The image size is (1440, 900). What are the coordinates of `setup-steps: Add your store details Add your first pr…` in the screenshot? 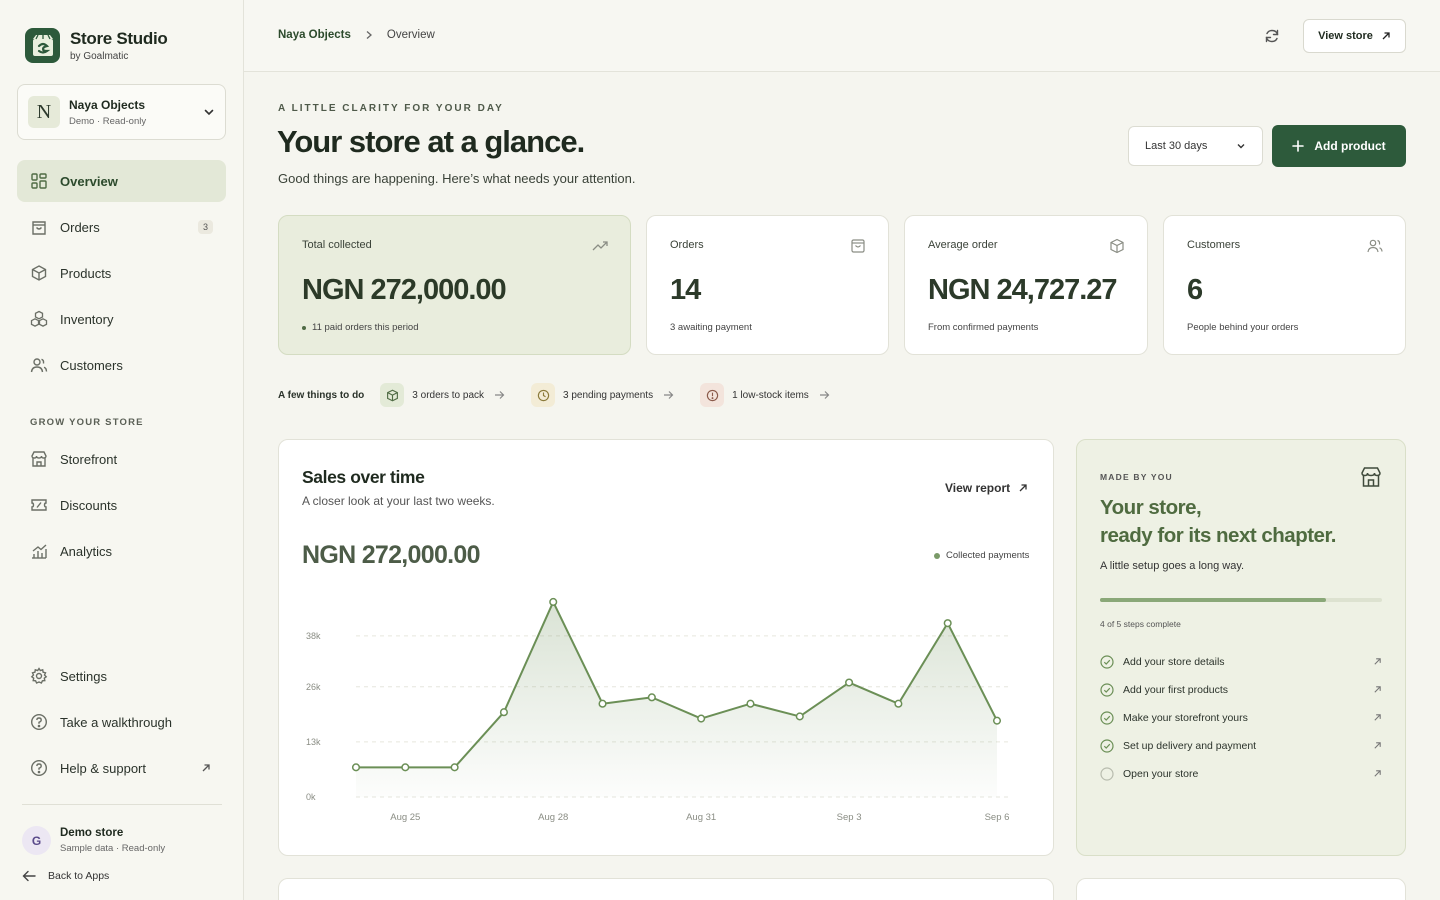 It's located at (1241, 718).